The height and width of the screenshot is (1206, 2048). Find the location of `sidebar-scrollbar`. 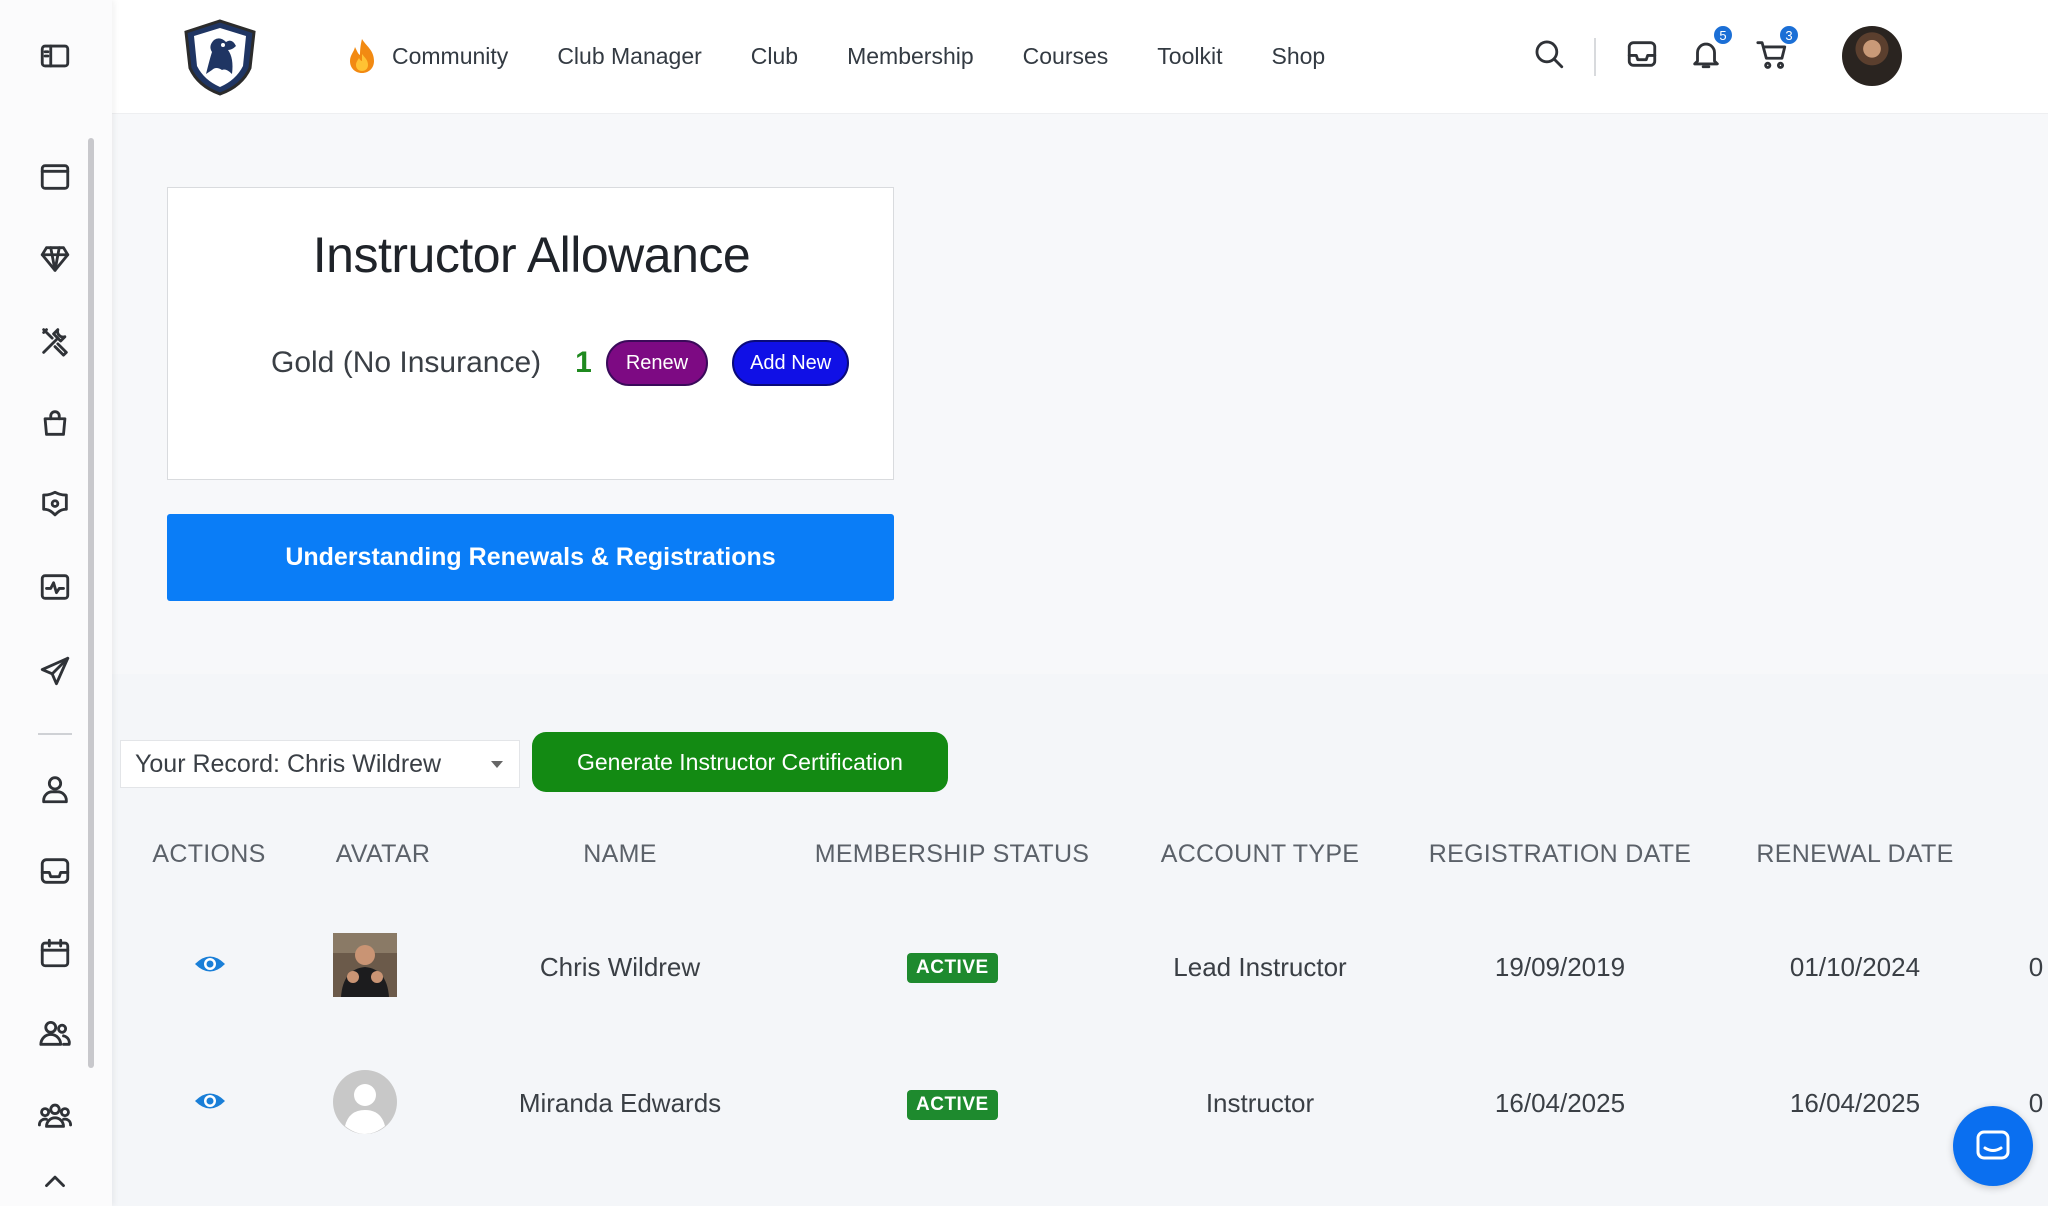

sidebar-scrollbar is located at coordinates (91, 603).